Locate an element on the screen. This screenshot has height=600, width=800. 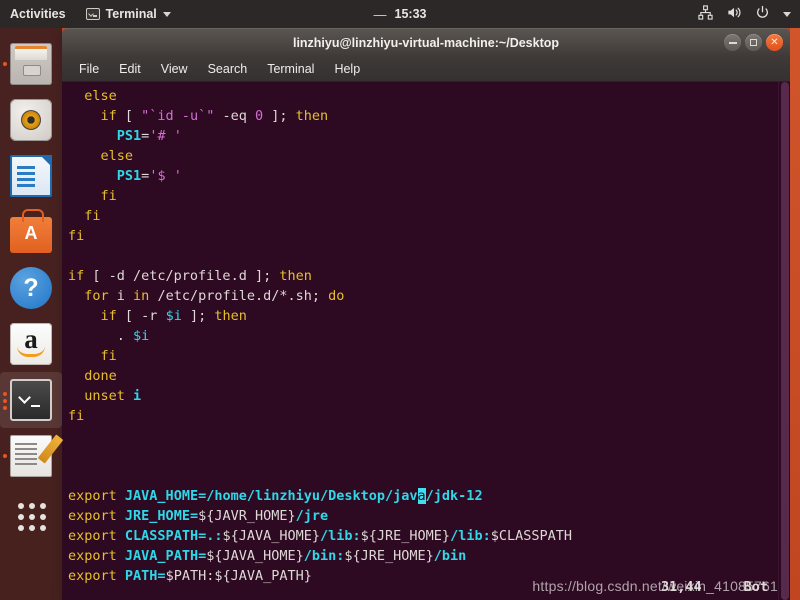
terminal-line: done is located at coordinates (100, 376).